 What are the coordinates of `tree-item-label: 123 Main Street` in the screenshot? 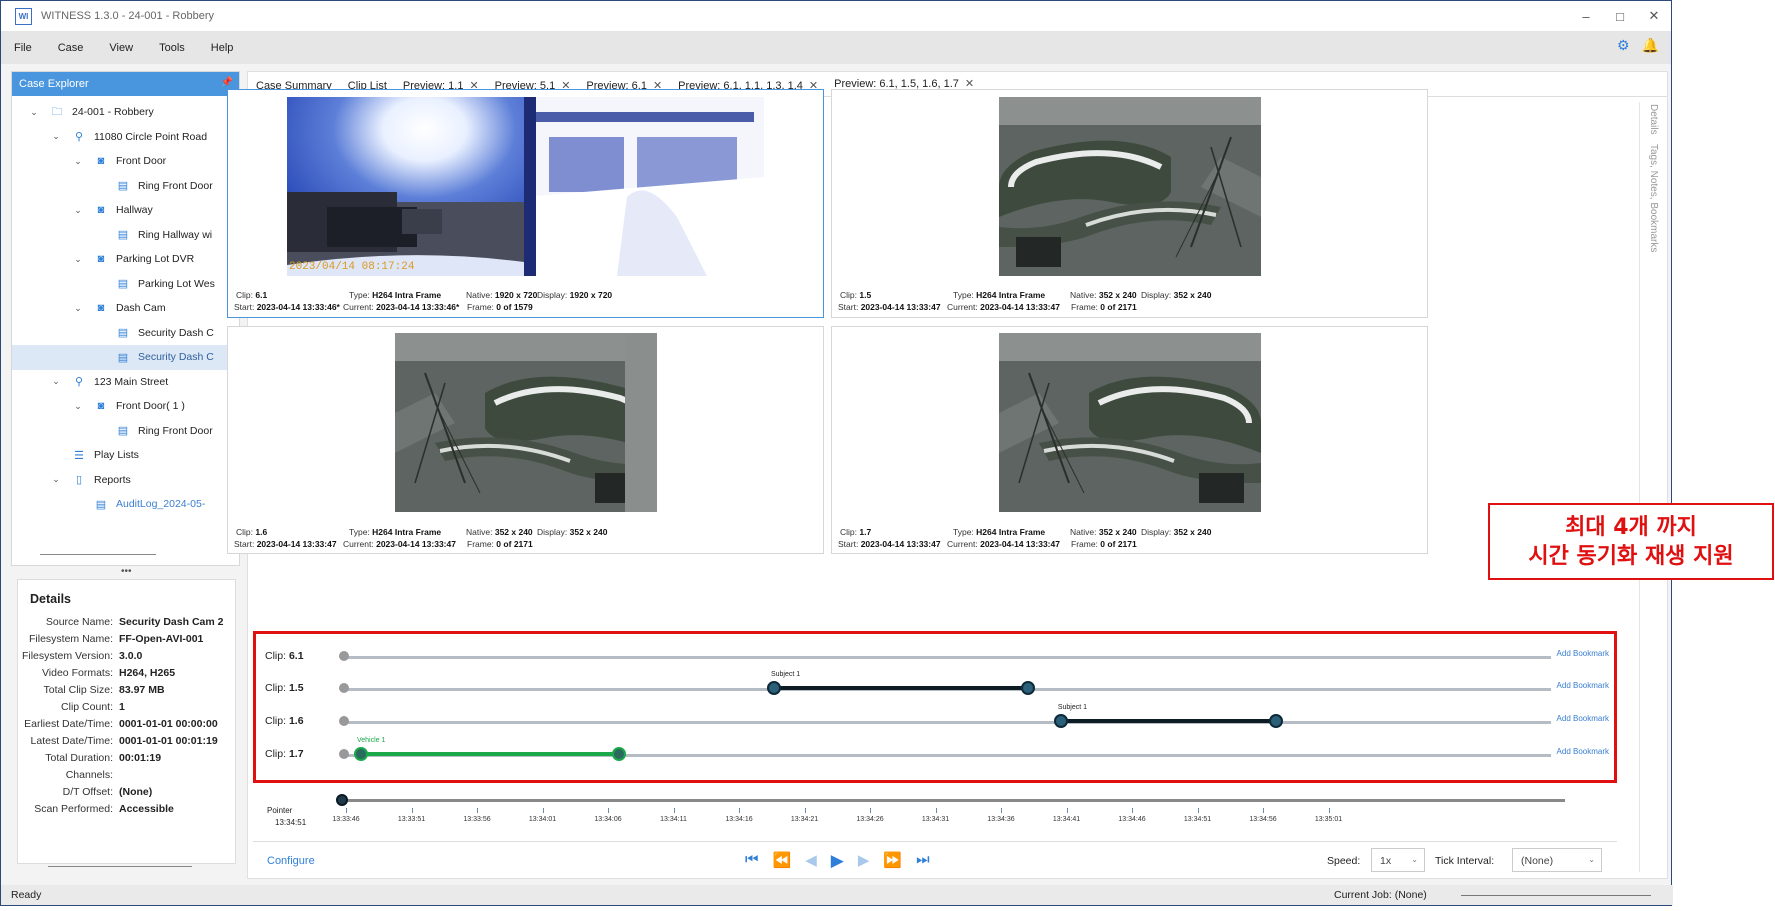 It's located at (131, 381).